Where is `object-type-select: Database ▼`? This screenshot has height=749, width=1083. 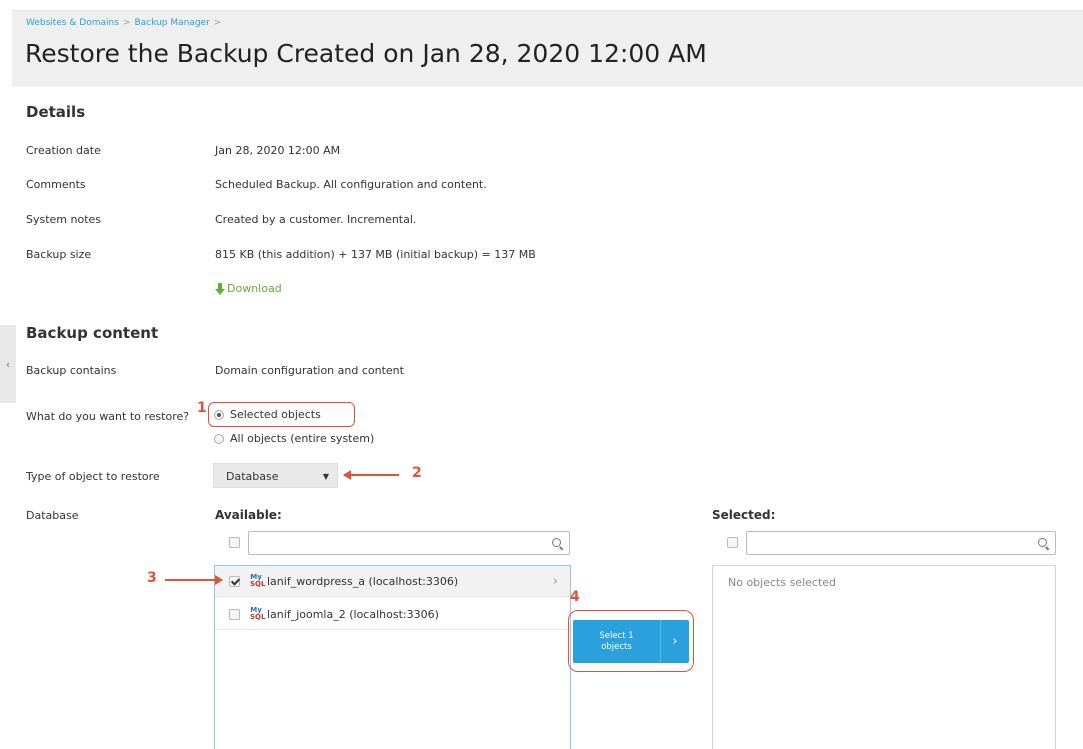 object-type-select: Database ▼ is located at coordinates (275, 475).